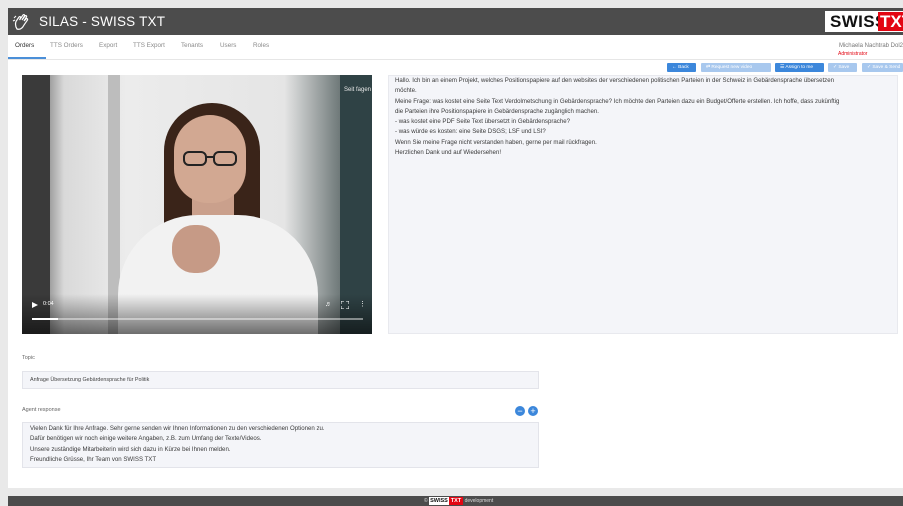 The image size is (903, 506). Describe the element at coordinates (197, 319) in the screenshot. I see `video-progress-track` at that location.